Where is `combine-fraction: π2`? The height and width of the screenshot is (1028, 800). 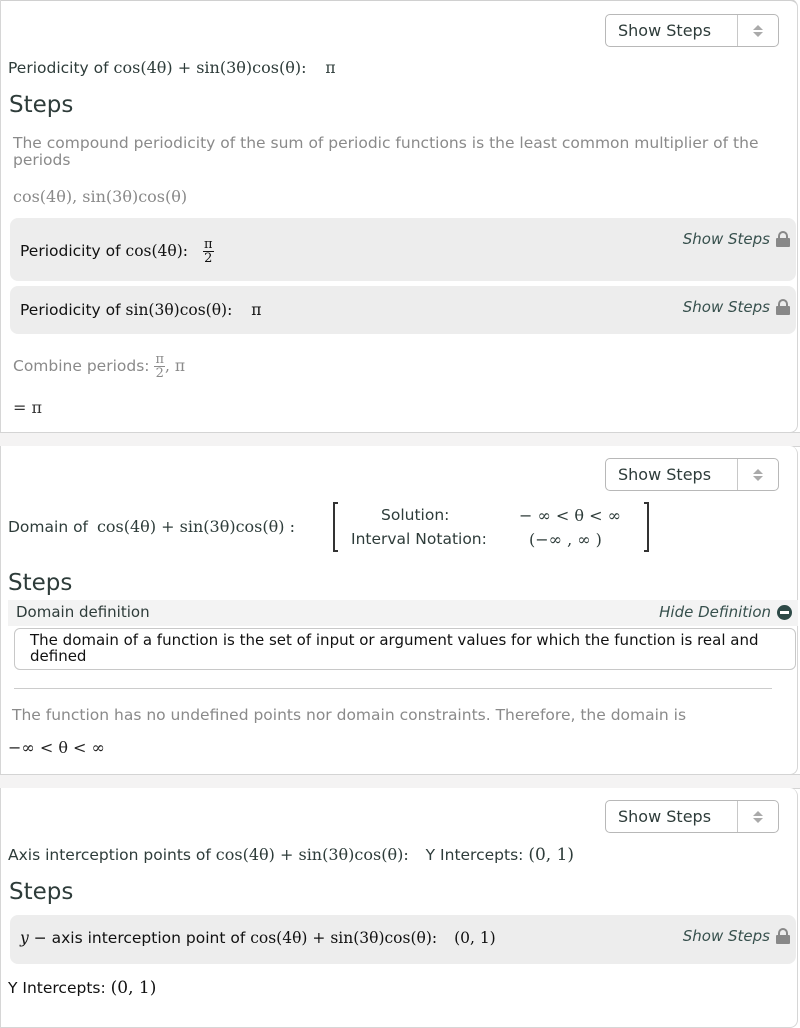
combine-fraction: π2 is located at coordinates (159, 366).